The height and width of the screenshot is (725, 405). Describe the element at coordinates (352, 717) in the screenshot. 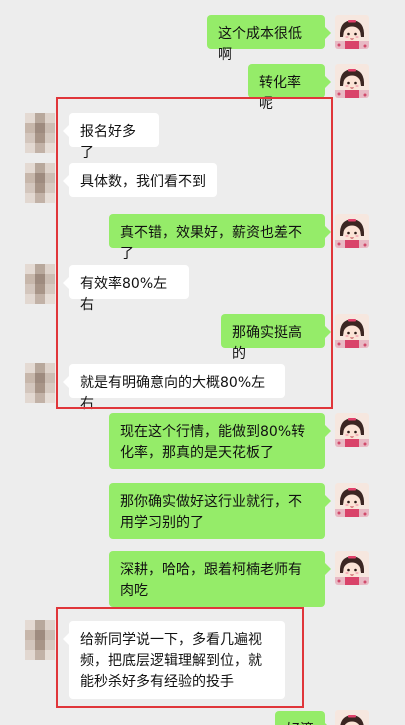

I see `cartoon-girl-avatar` at that location.